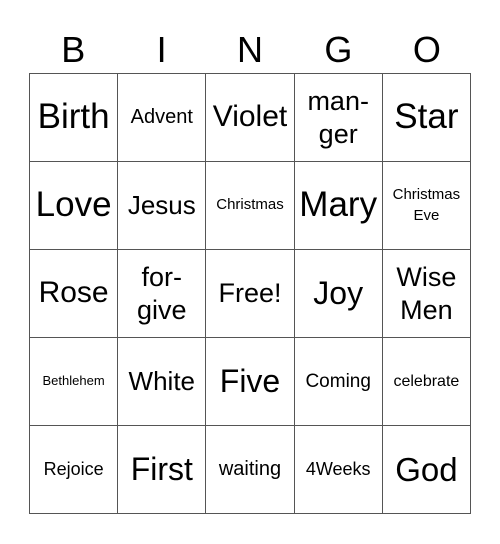 Image resolution: width=500 pixels, height=544 pixels. What do you see at coordinates (74, 382) in the screenshot?
I see `bingo-cell: Bethlehem` at bounding box center [74, 382].